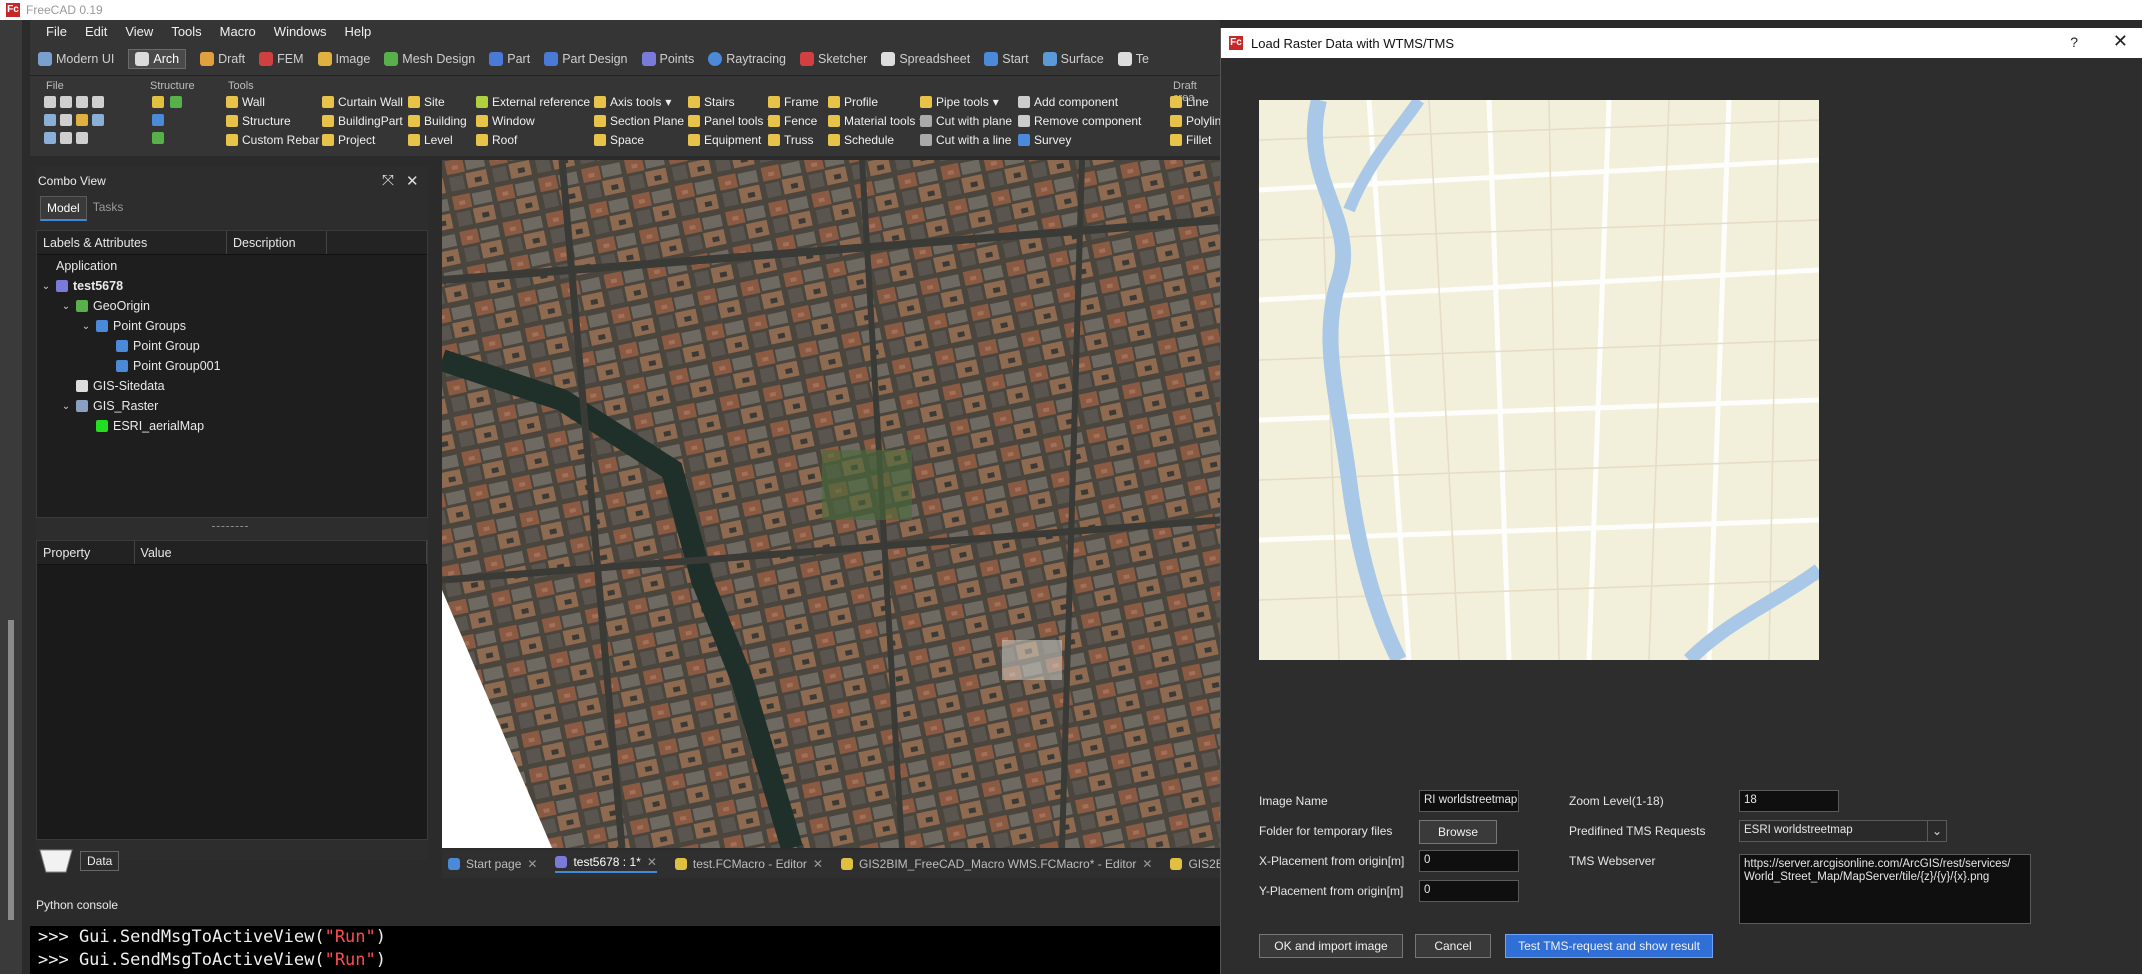 The width and height of the screenshot is (2142, 974). Describe the element at coordinates (1469, 801) in the screenshot. I see `image-name-input: RI worldstreetmap` at that location.